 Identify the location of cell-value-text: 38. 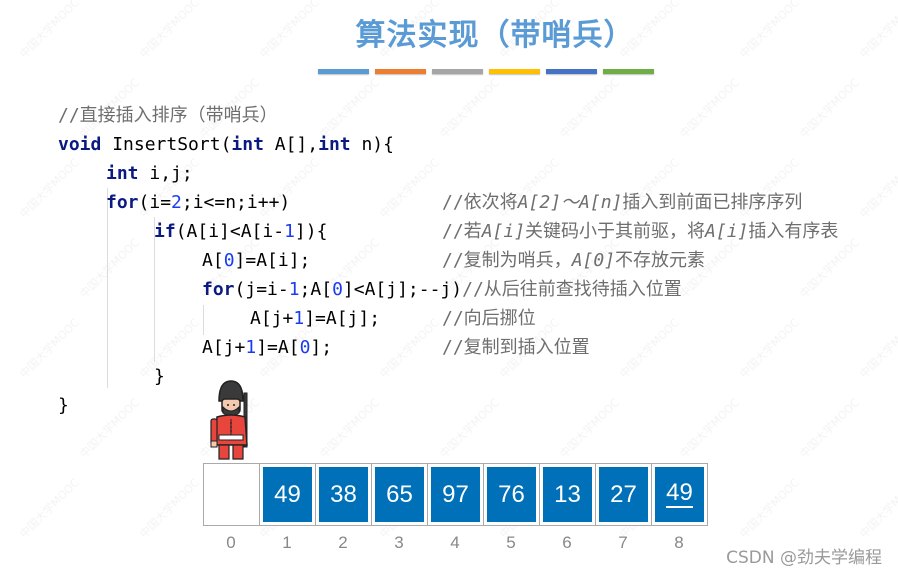
(343, 494).